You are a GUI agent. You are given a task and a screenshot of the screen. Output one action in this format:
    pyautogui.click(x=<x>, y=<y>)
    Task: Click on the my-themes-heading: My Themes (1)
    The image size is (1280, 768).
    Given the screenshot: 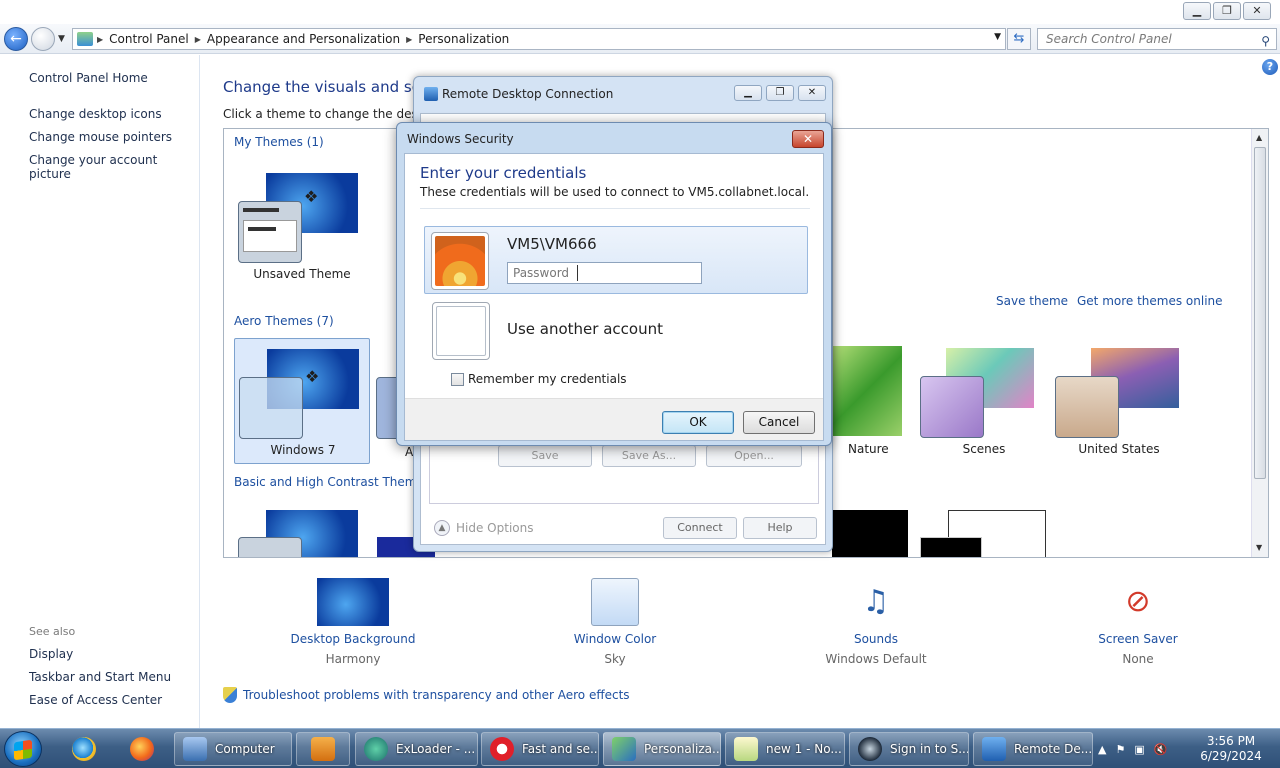 What is the action you would take?
    pyautogui.click(x=279, y=142)
    